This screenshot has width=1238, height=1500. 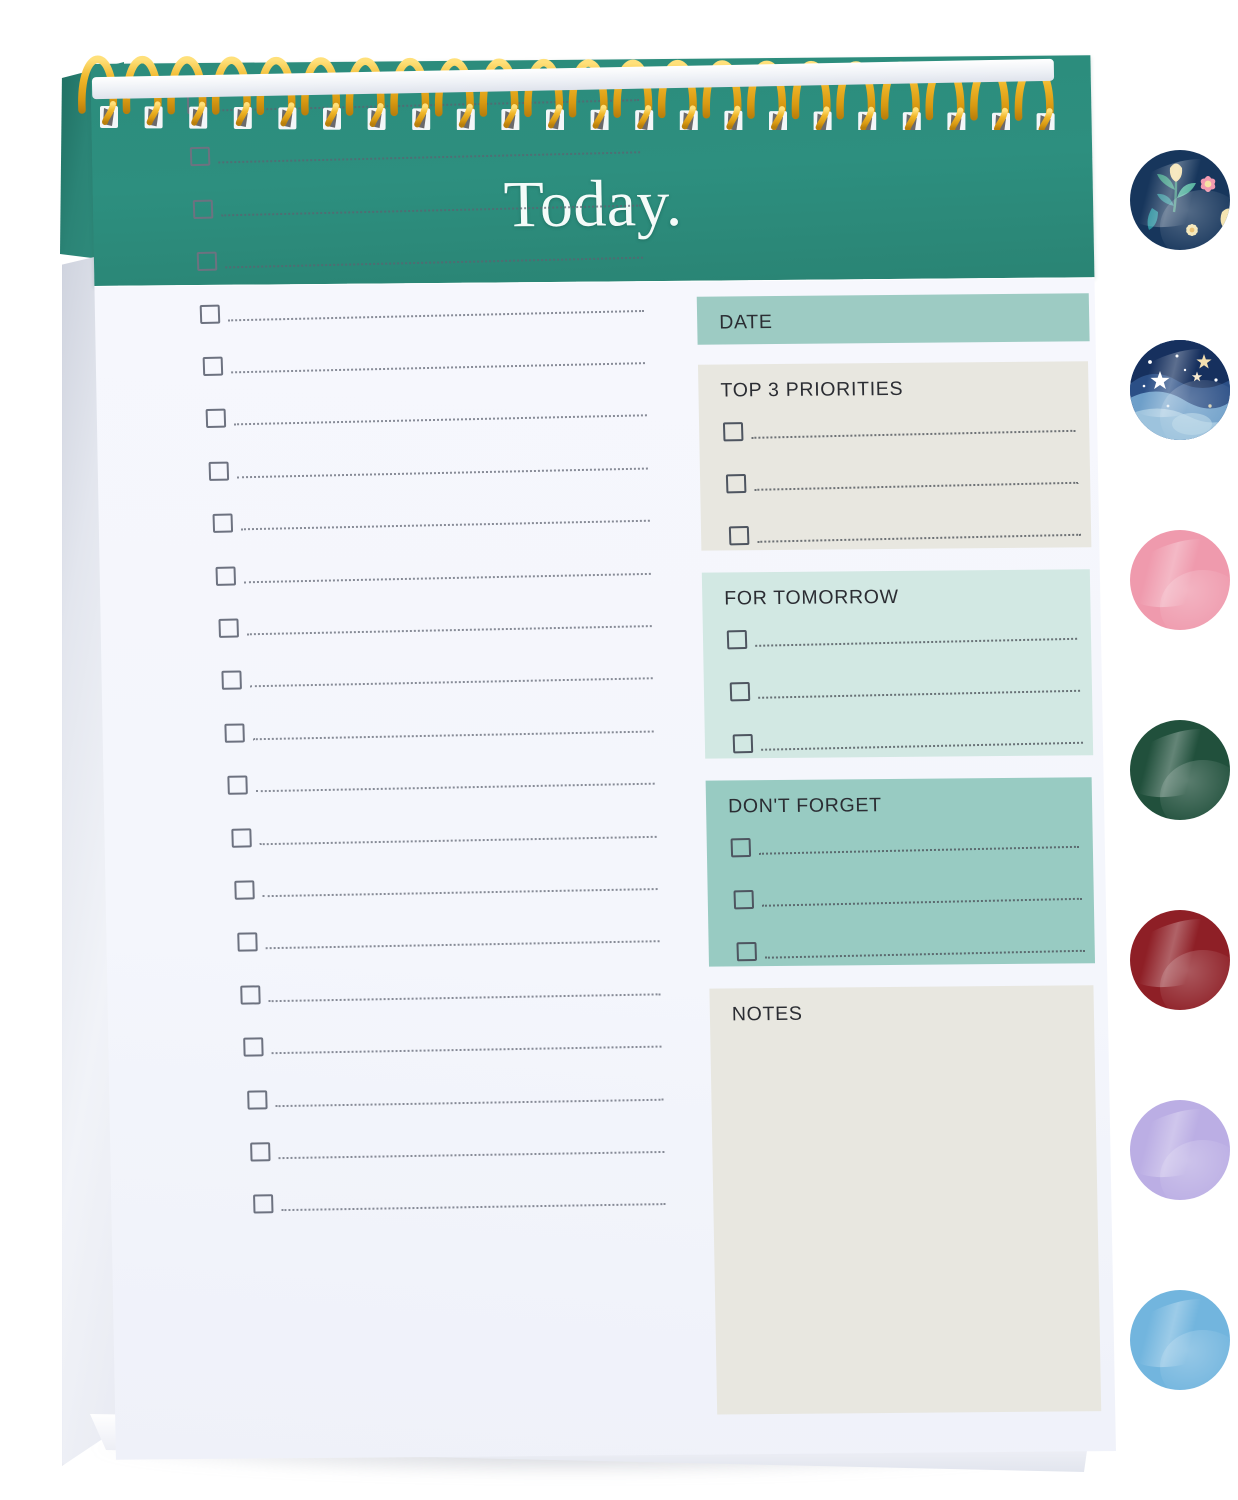 What do you see at coordinates (1180, 580) in the screenshot?
I see `pink-swatch` at bounding box center [1180, 580].